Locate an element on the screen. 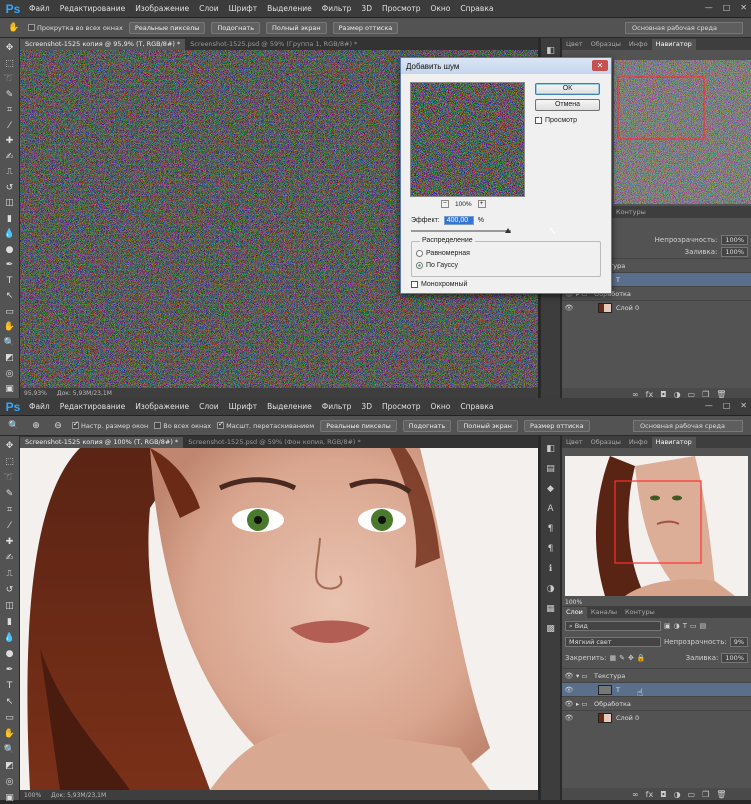 This screenshot has height=804, width=751. panel-tab-2: Инфо is located at coordinates (638, 44).